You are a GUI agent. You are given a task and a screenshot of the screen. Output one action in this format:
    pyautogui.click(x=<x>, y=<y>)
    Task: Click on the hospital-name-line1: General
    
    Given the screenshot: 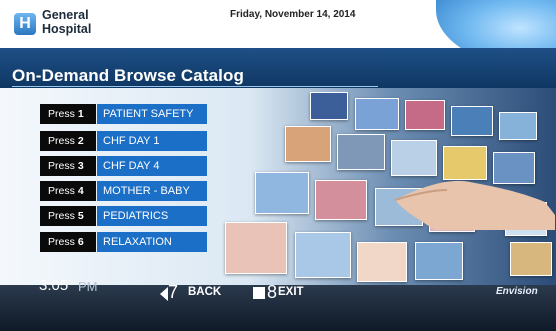 What is the action you would take?
    pyautogui.click(x=65, y=15)
    